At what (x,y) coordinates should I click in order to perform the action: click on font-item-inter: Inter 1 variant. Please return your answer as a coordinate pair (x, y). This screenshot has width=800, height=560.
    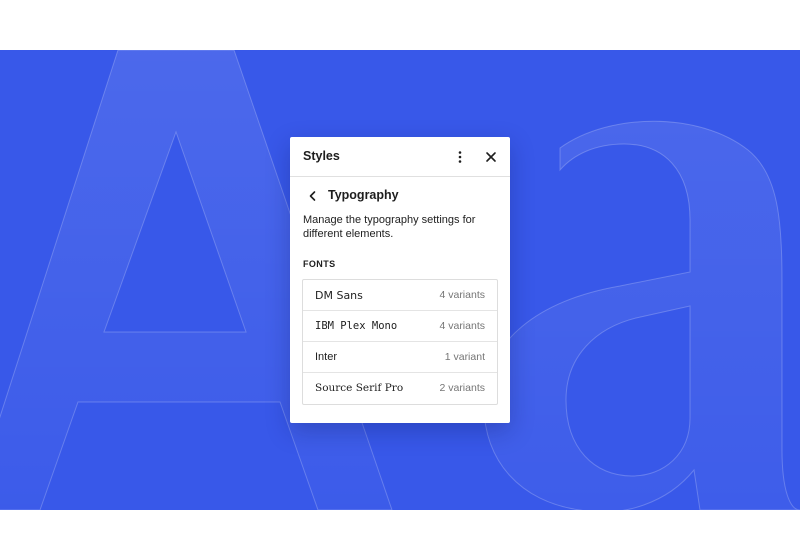
    Looking at the image, I should click on (400, 357).